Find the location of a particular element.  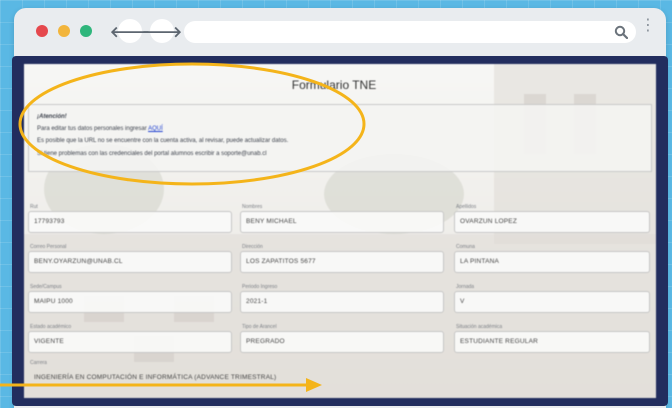

notice-title: ¡Atención! is located at coordinates (52, 117).